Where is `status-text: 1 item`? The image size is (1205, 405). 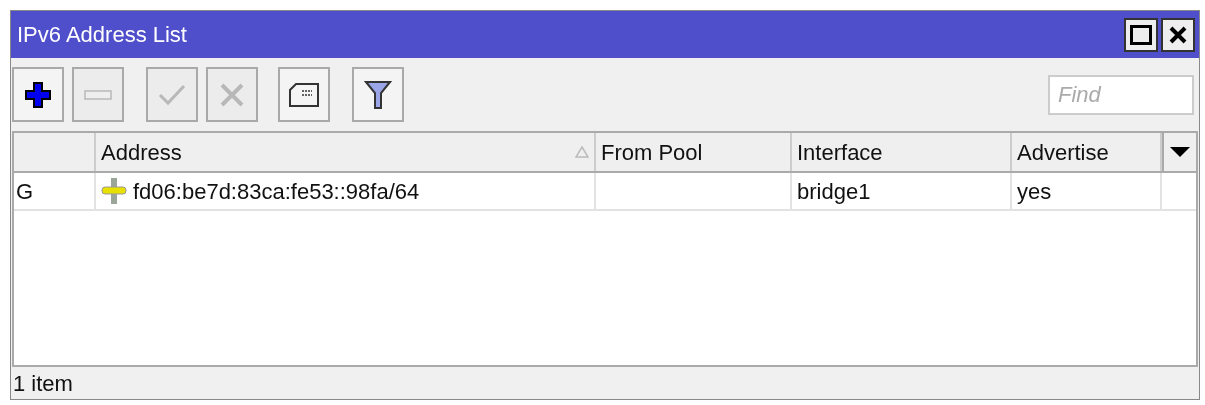 status-text: 1 item is located at coordinates (43, 383).